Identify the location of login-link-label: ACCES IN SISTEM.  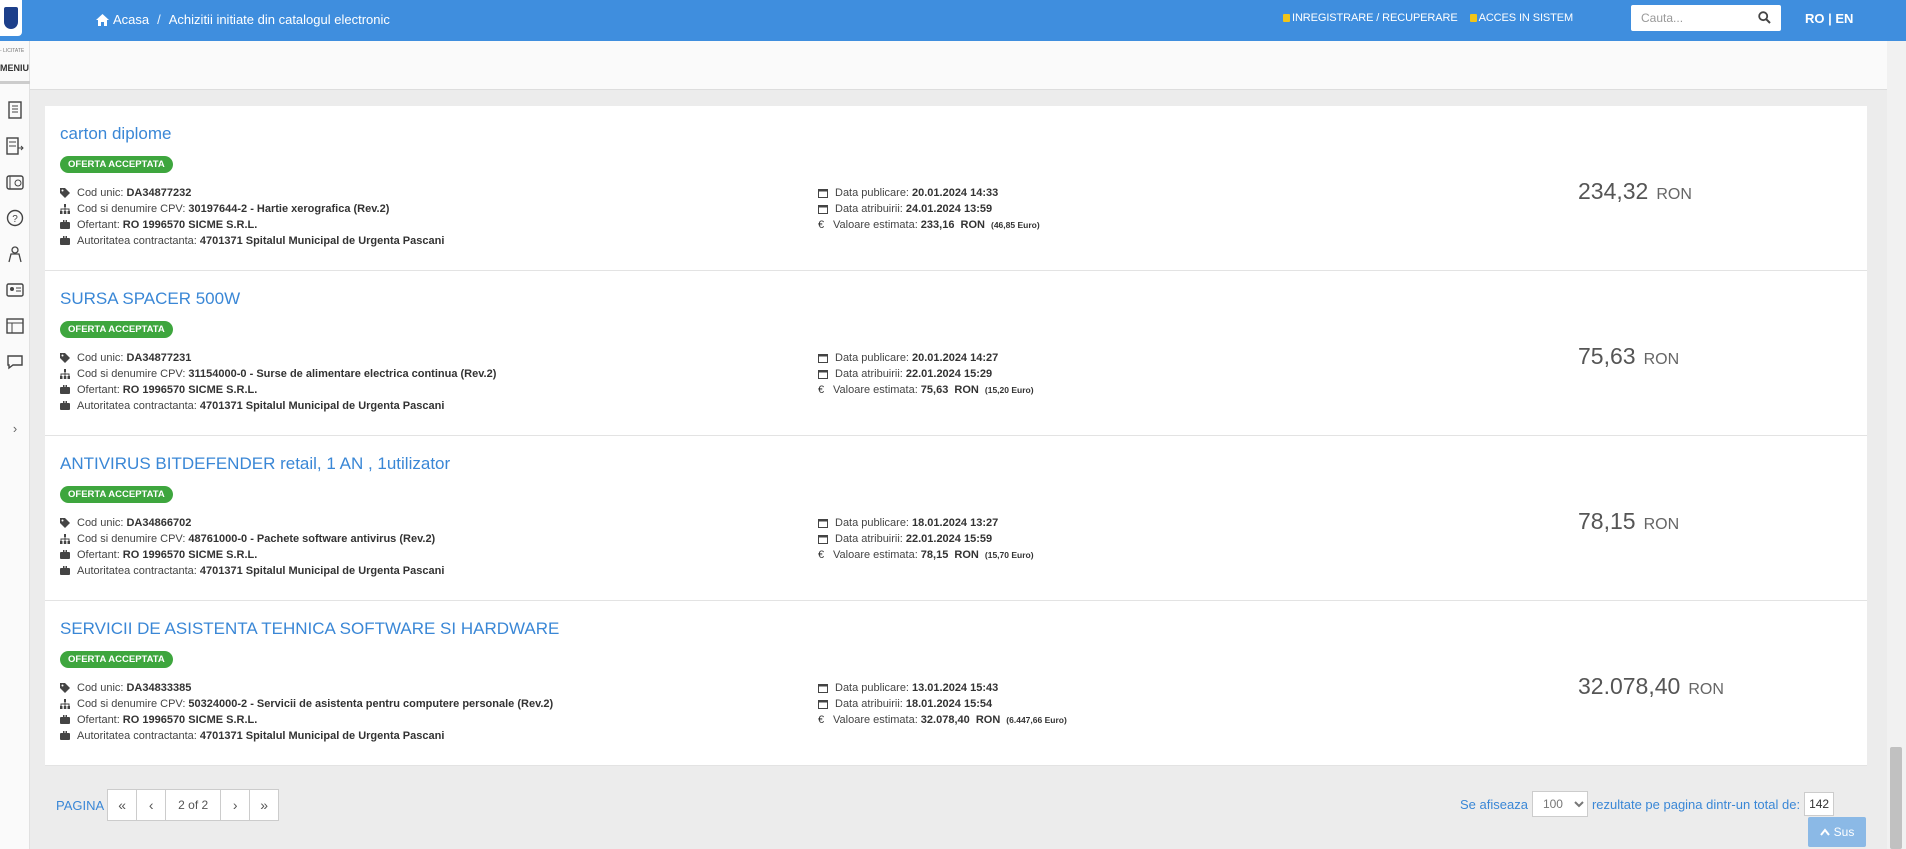
(1526, 18).